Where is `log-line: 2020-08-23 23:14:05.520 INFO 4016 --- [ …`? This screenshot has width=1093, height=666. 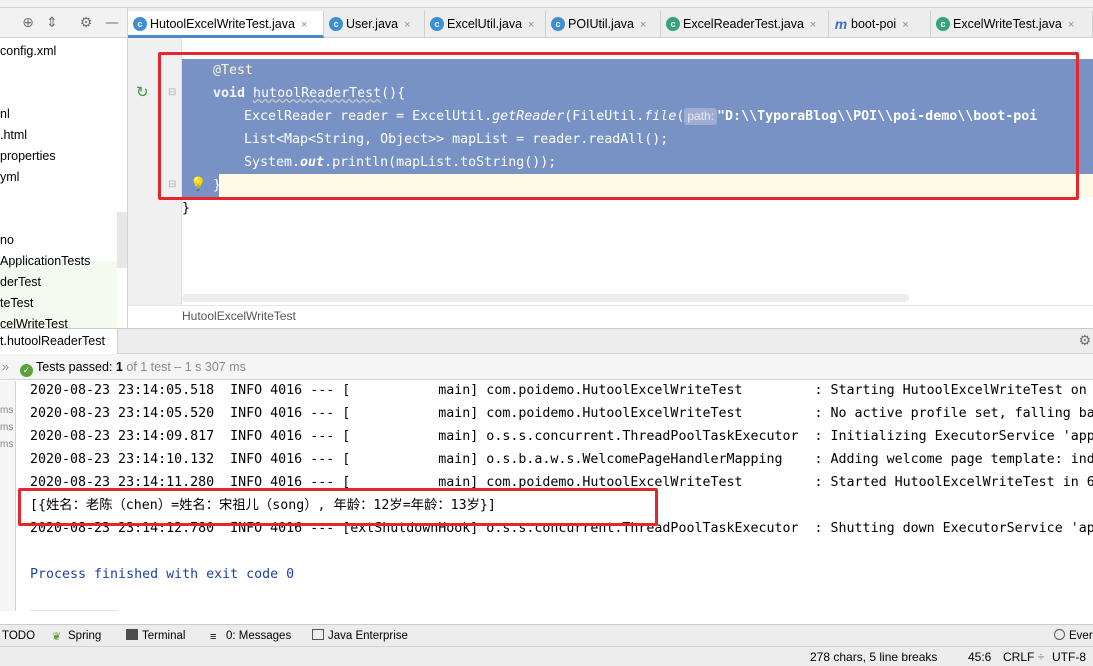 log-line: 2020-08-23 23:14:05.520 INFO 4016 --- [ … is located at coordinates (561, 413).